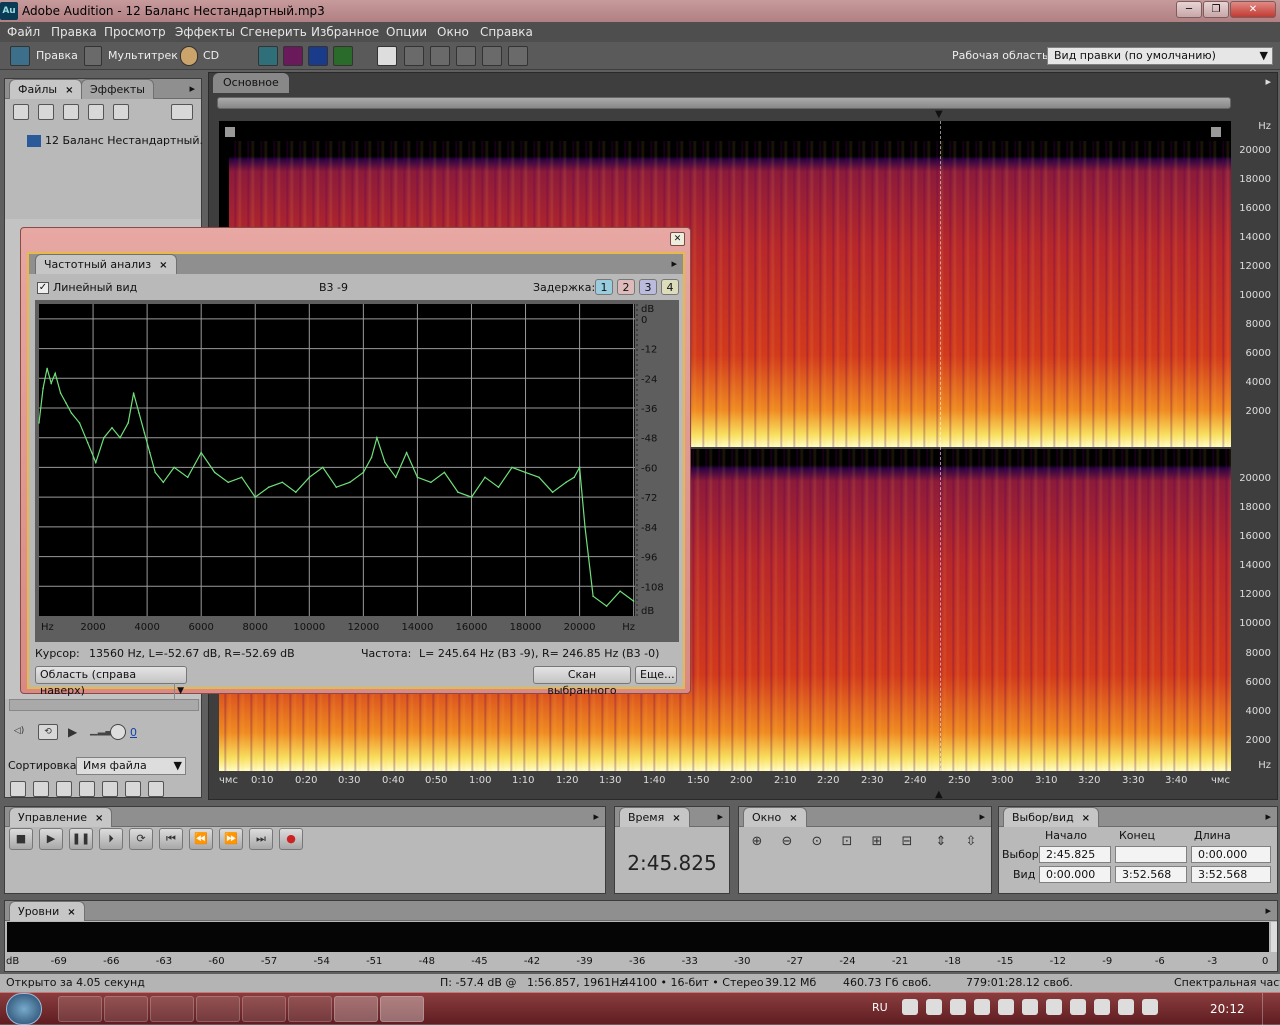 This screenshot has height=1025, width=1280. I want to click on zoom-out-horizontal-icon: ⊖, so click(787, 843).